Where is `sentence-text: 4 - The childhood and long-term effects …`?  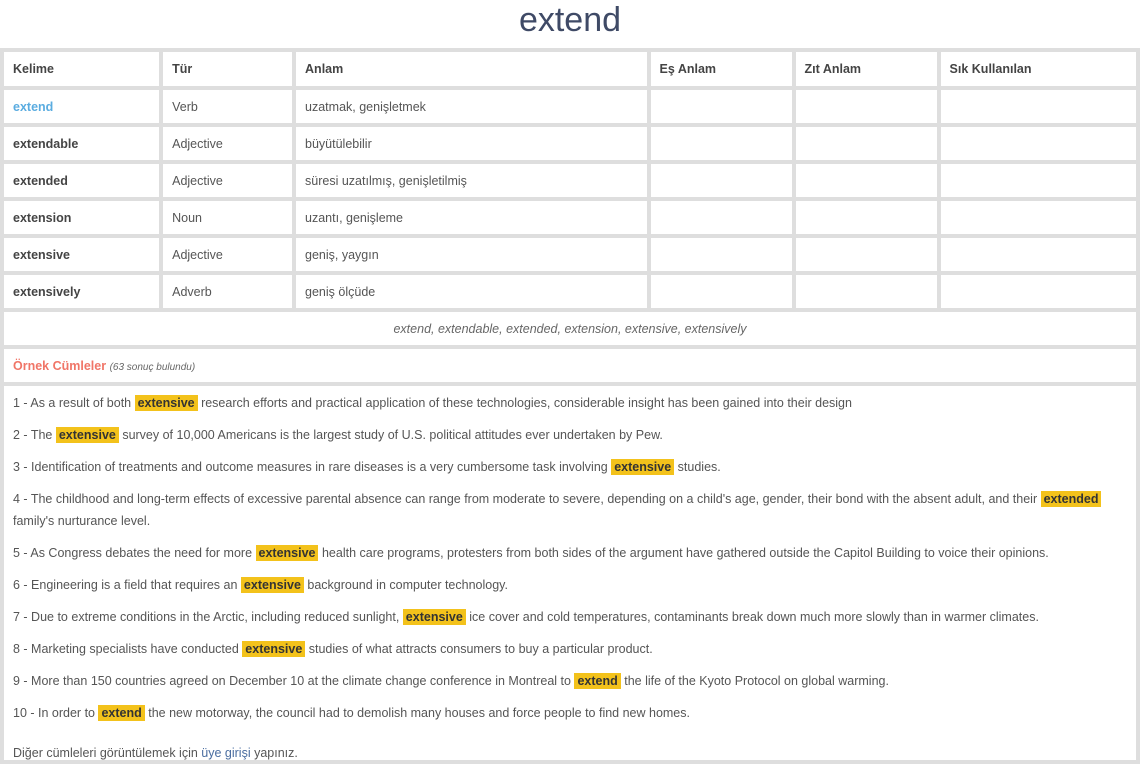 sentence-text: 4 - The childhood and long-term effects … is located at coordinates (527, 499).